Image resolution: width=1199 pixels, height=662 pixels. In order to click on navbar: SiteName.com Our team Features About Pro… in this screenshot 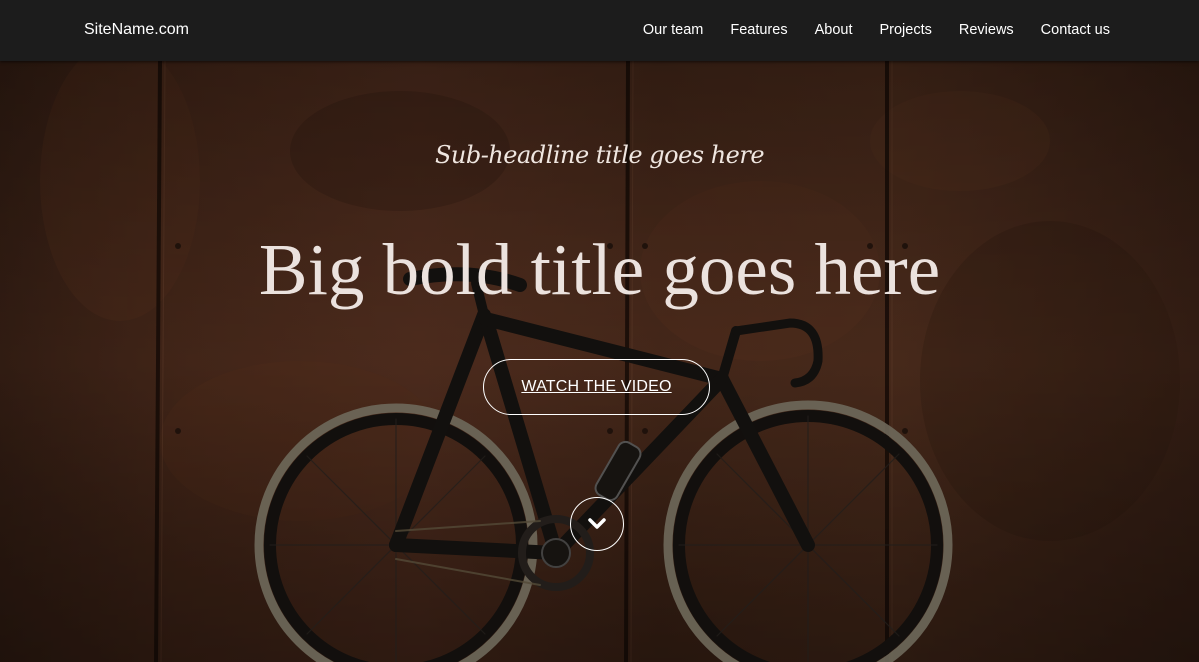, I will do `click(599, 30)`.